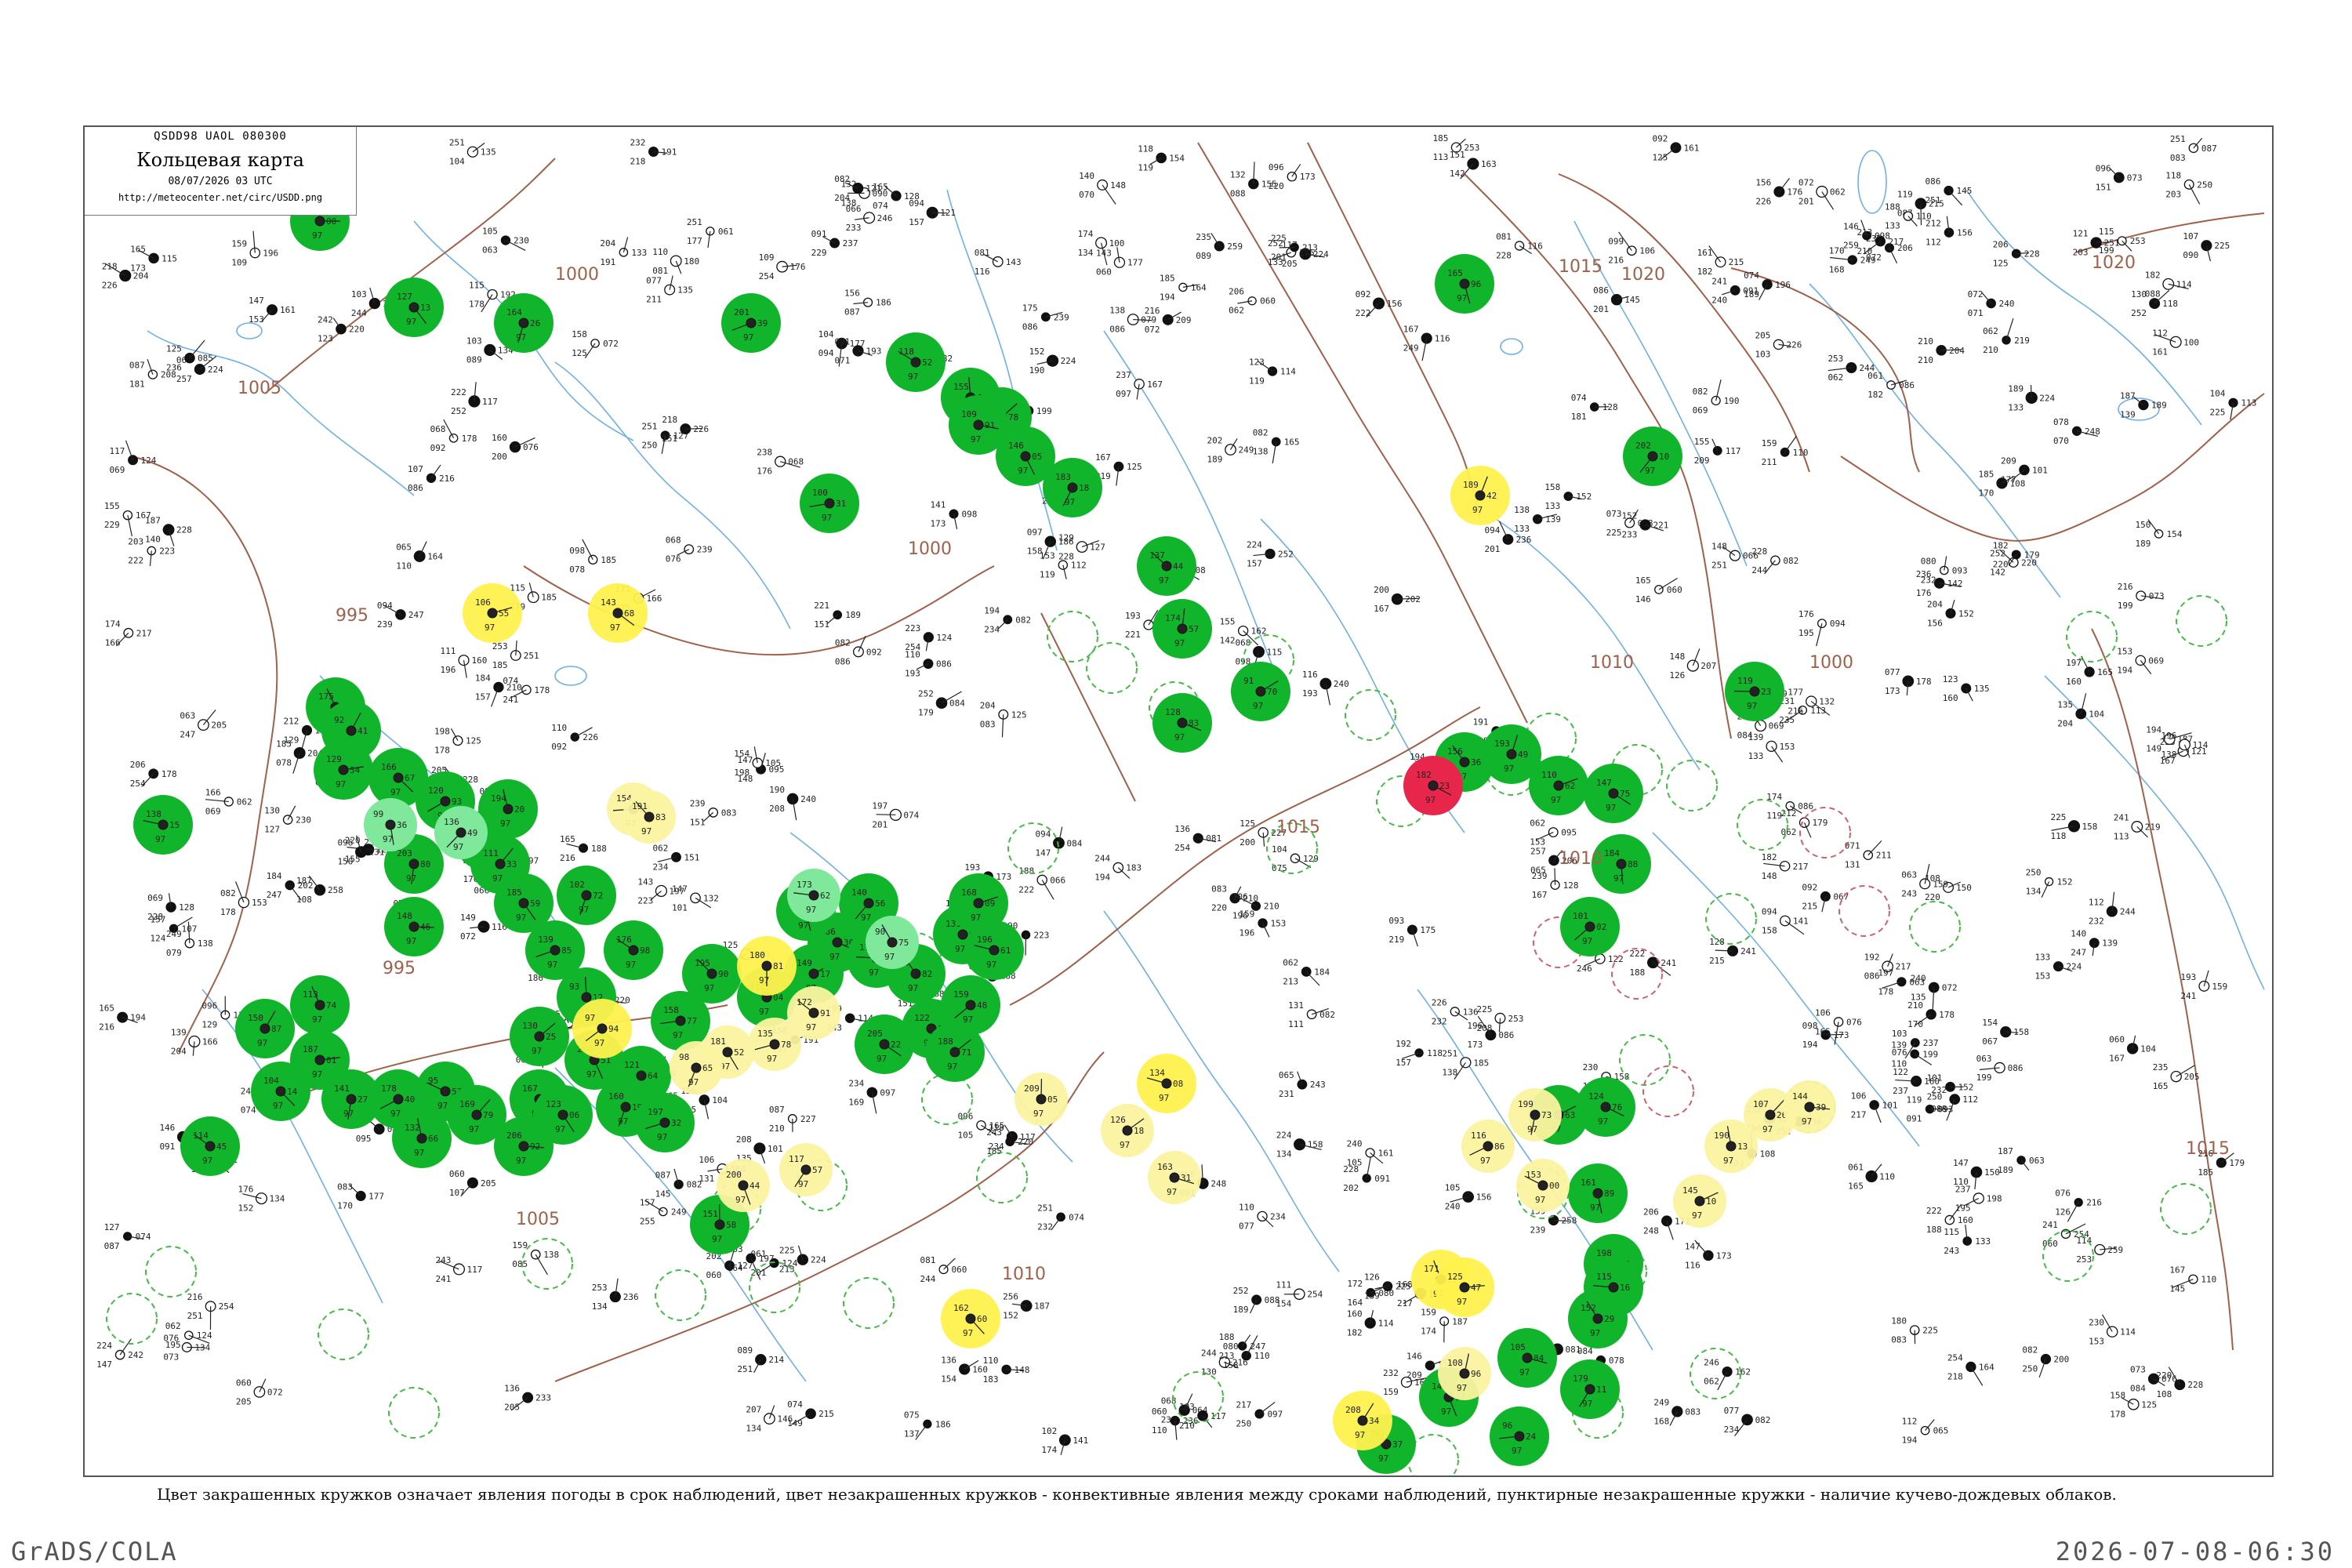 The height and width of the screenshot is (1568, 2352). Describe the element at coordinates (425, 864) in the screenshot. I see `svg-text: 80` at that location.